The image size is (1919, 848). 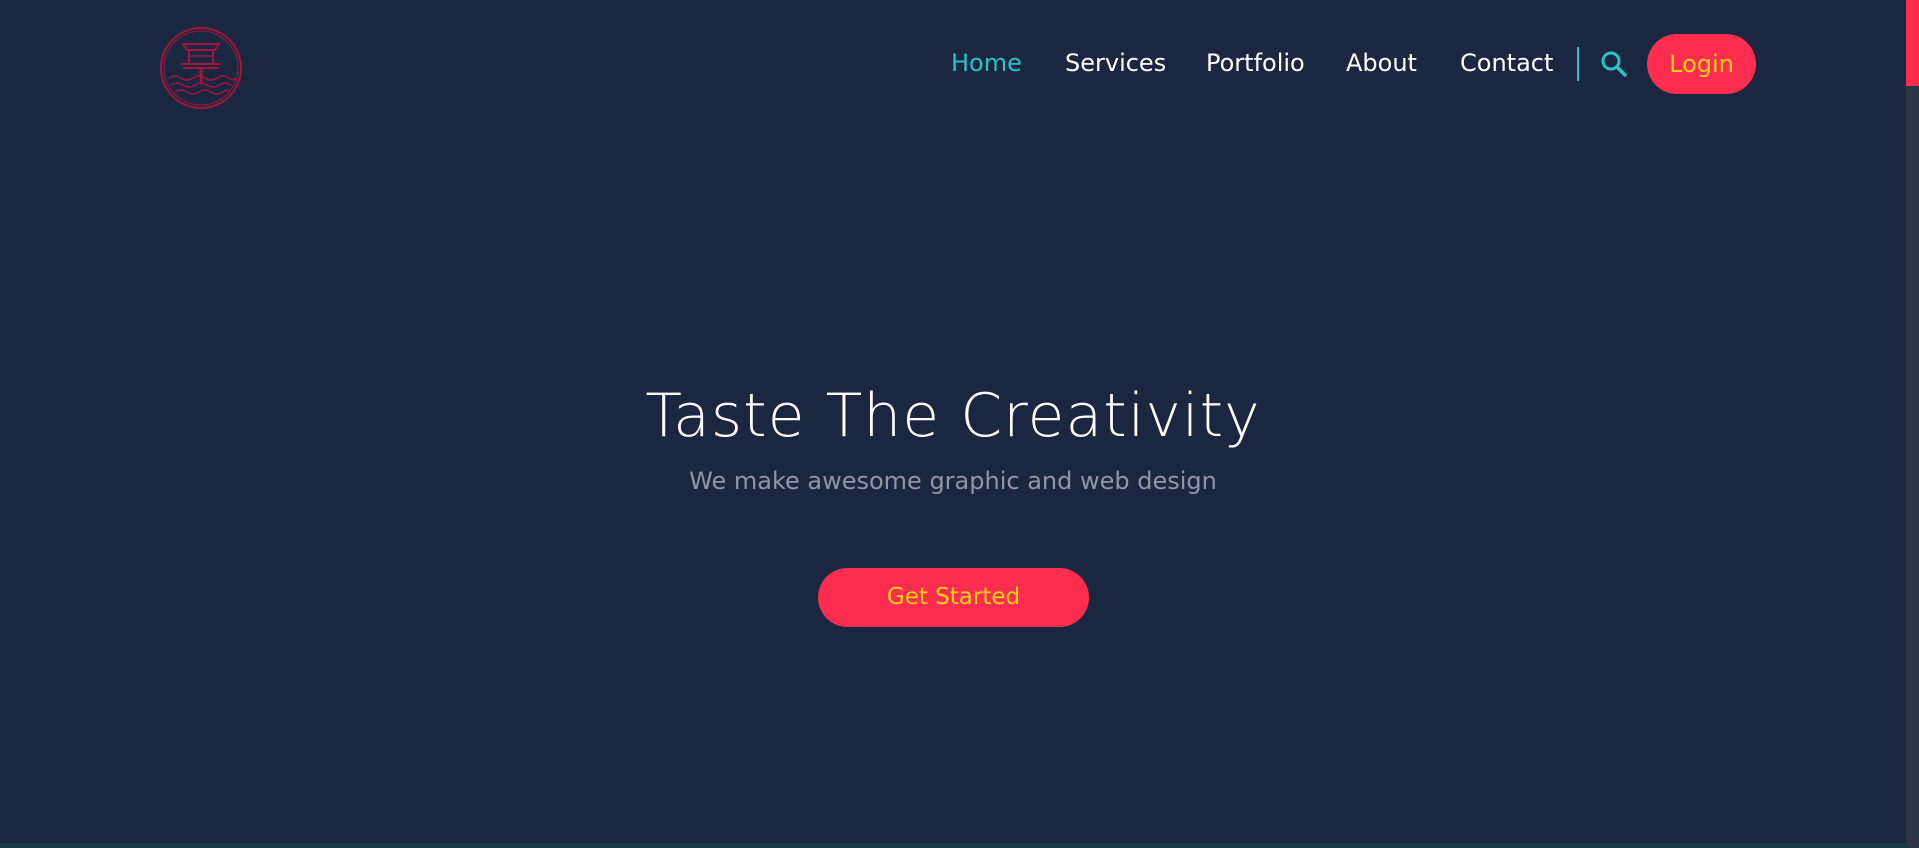 I want to click on temple-waves-logo-icon, so click(x=201, y=68).